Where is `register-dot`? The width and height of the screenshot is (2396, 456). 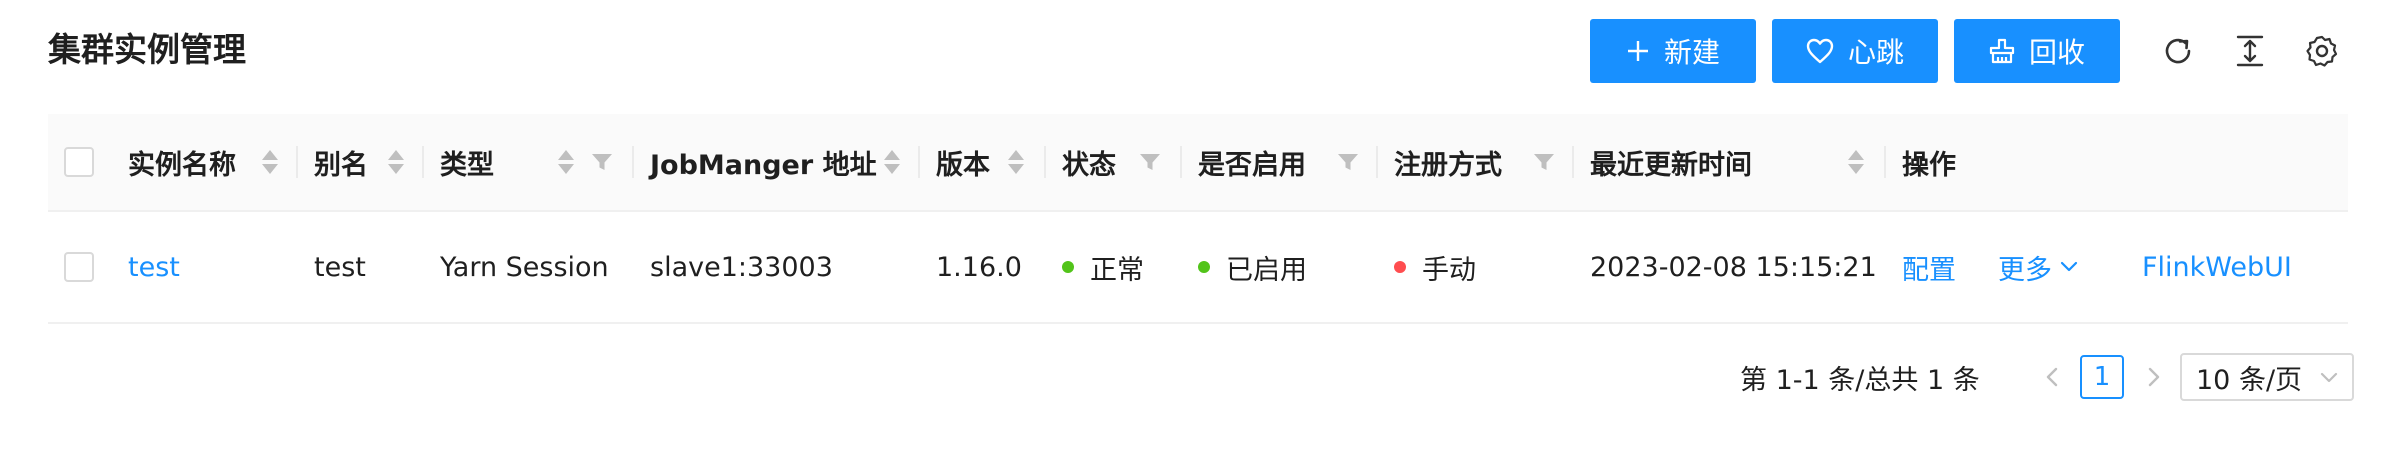 register-dot is located at coordinates (1400, 267).